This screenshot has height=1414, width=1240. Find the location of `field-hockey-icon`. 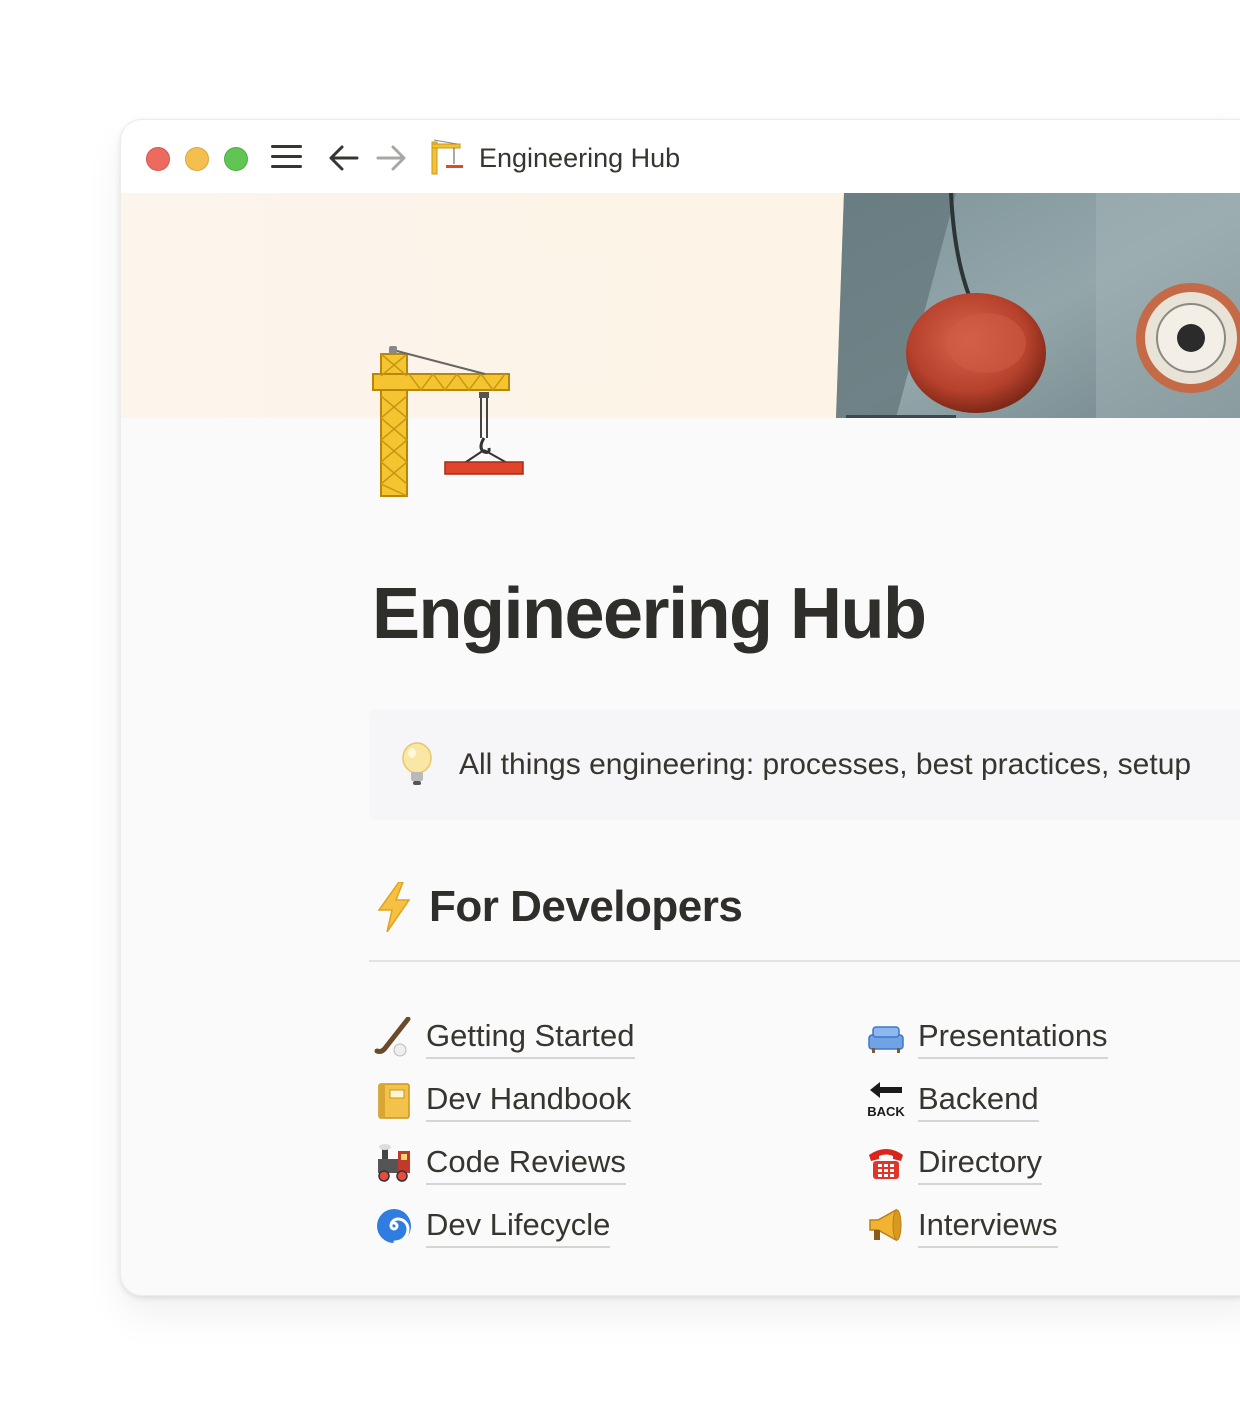

field-hockey-icon is located at coordinates (394, 1036).